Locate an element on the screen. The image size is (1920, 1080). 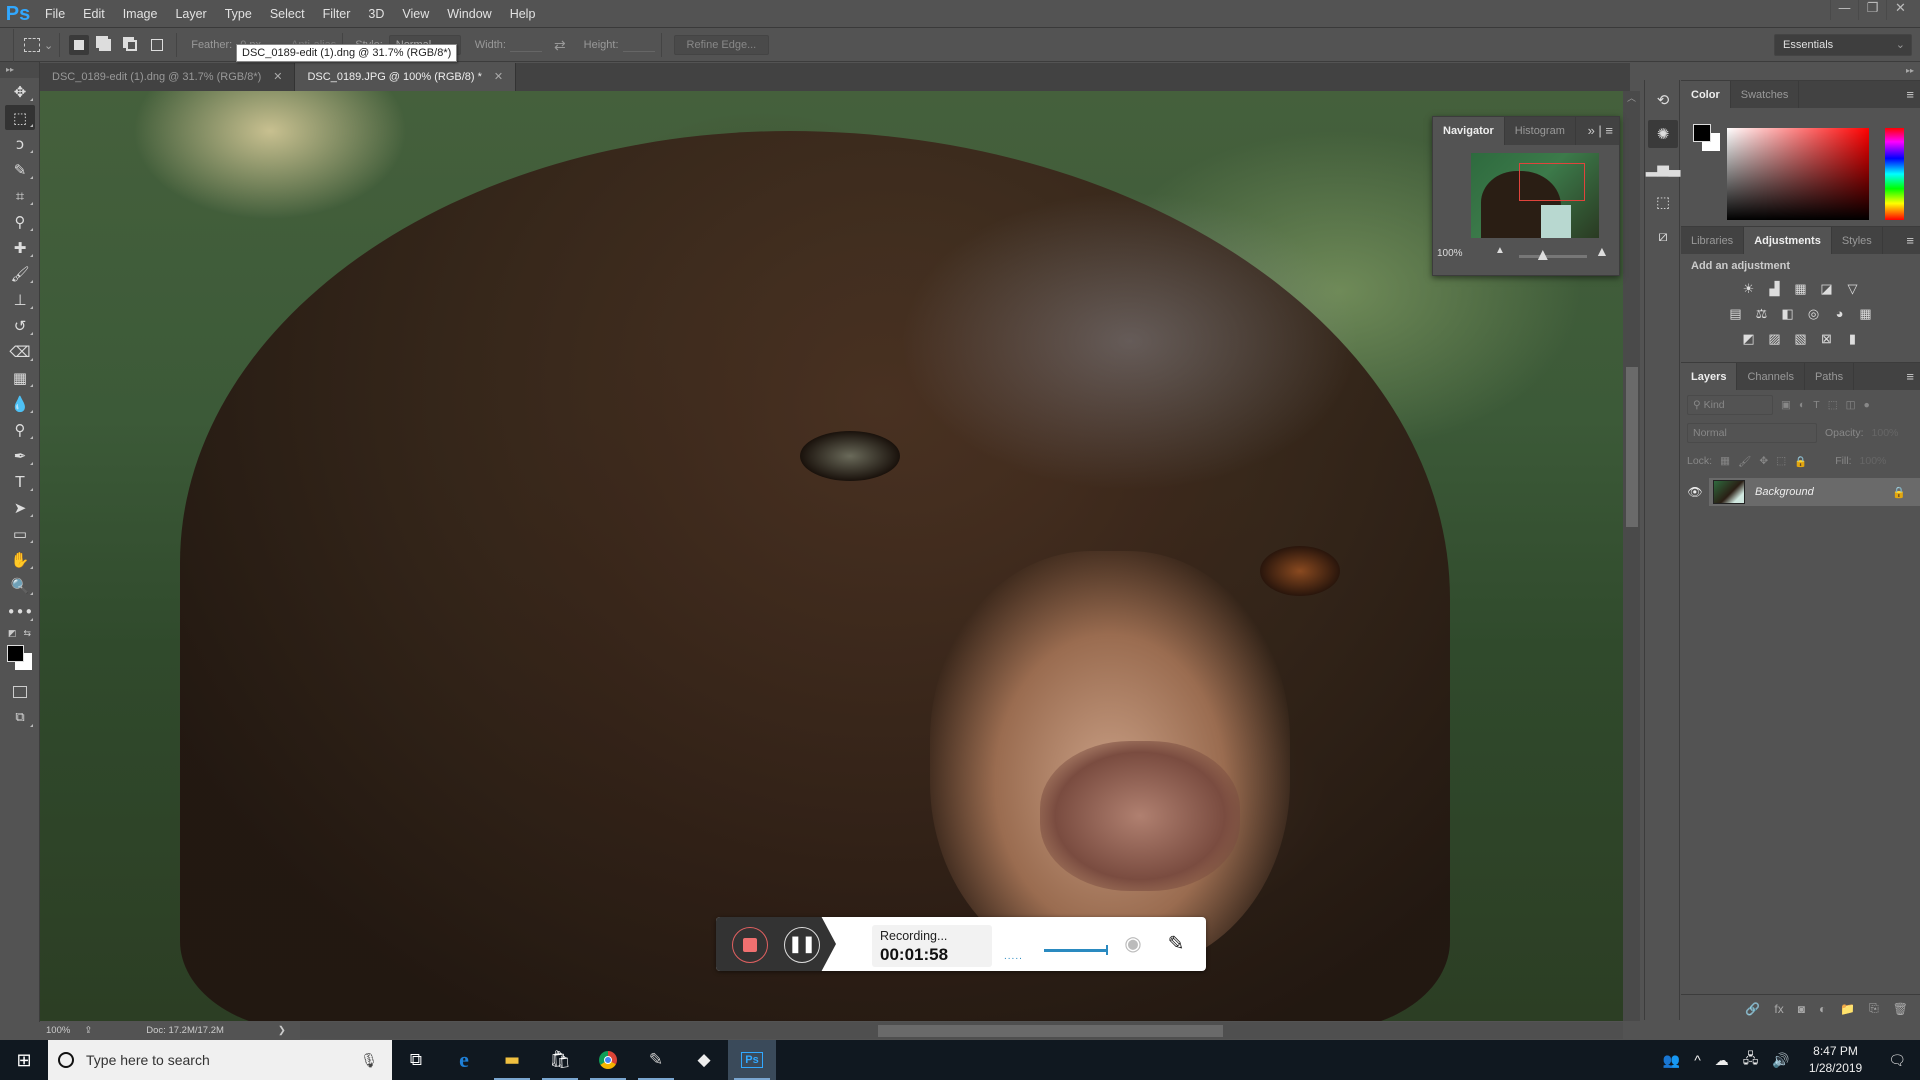
horizontal-scrollbar is located at coordinates (961, 1030).